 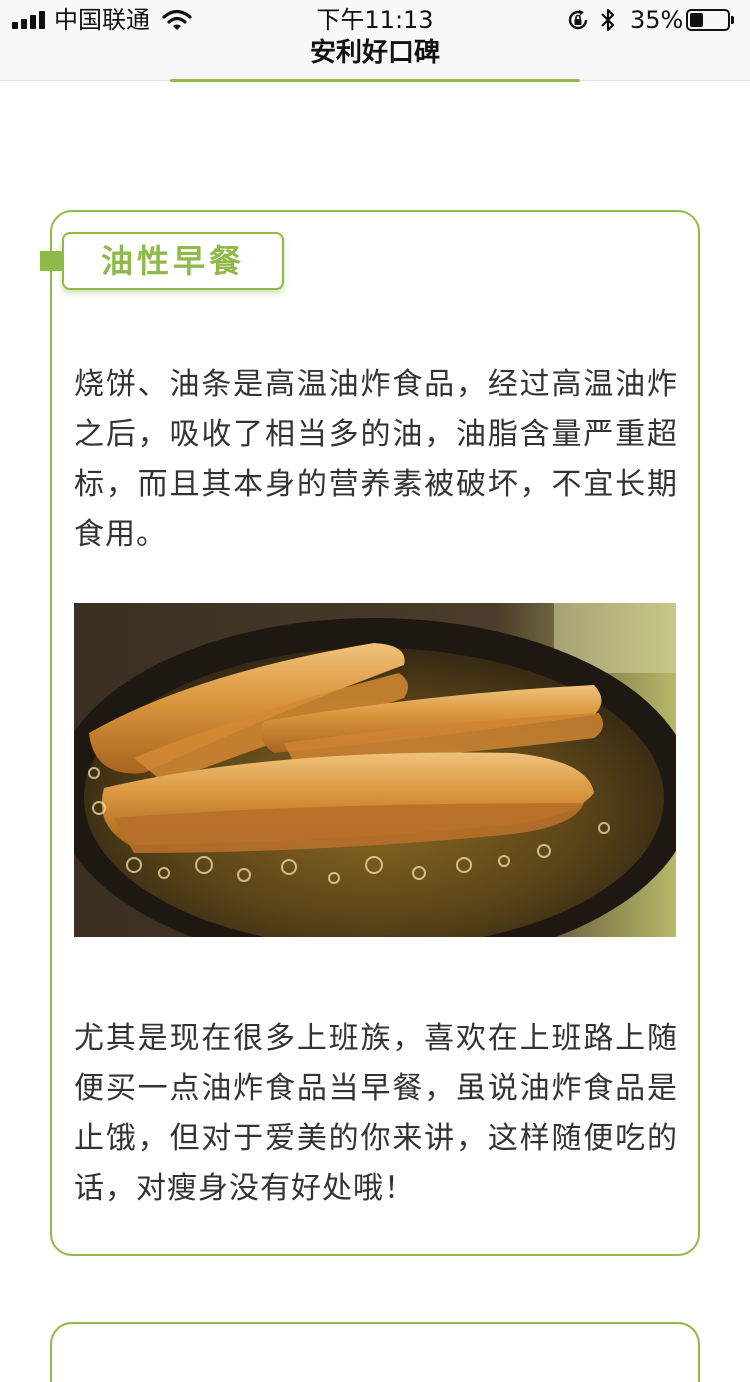 I want to click on rotation-lock-icon, so click(x=578, y=20).